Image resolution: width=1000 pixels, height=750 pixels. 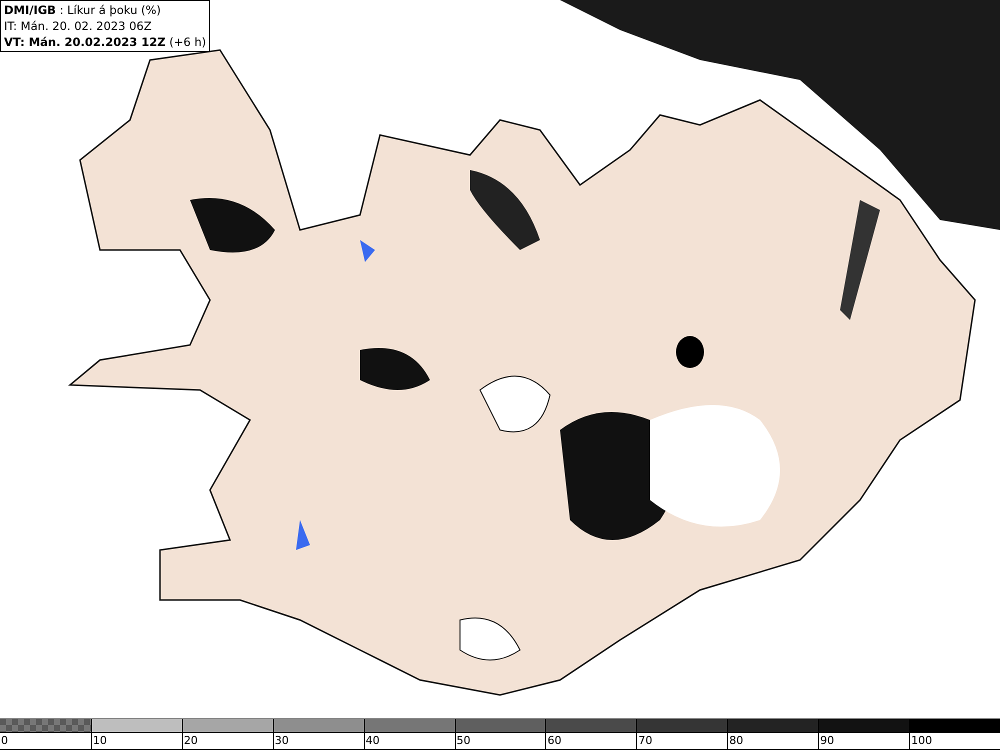 What do you see at coordinates (83, 10) in the screenshot?
I see `map-title: DMI/IGB : Líkur á þoku (%)` at bounding box center [83, 10].